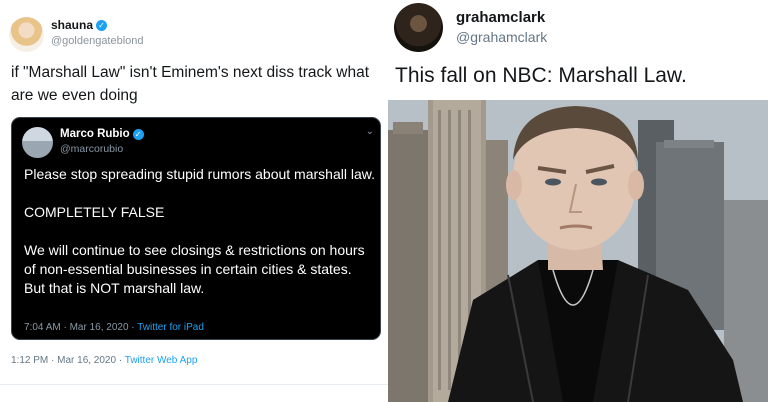  What do you see at coordinates (37, 142) in the screenshot?
I see `avatar-marco-rubio` at bounding box center [37, 142].